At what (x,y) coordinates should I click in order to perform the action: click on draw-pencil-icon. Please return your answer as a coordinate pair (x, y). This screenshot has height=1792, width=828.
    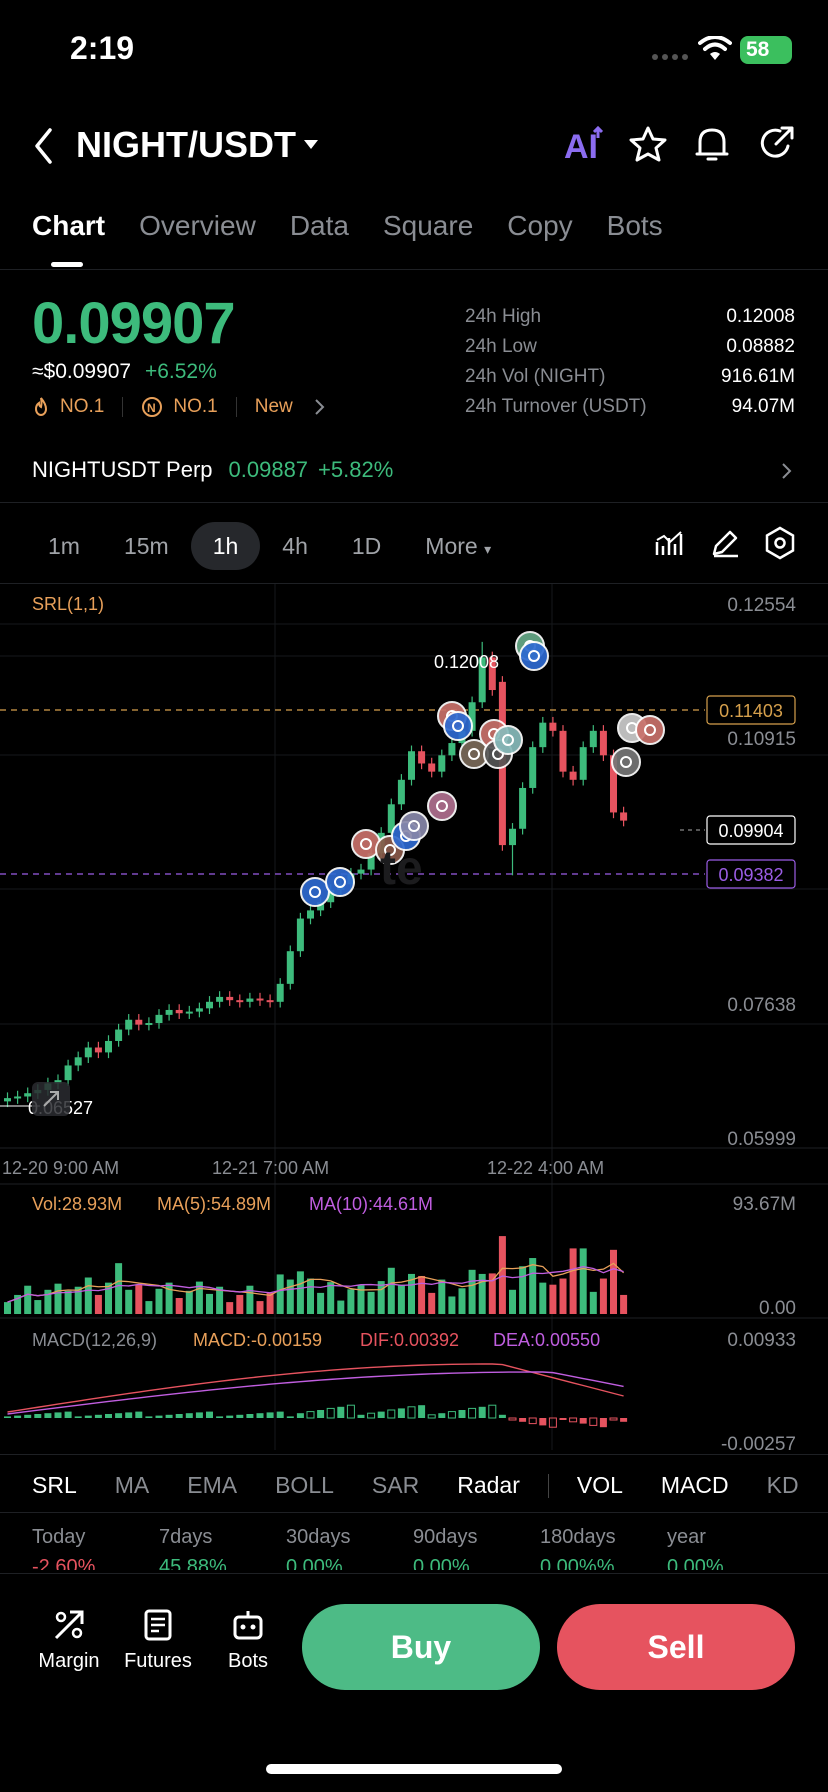
    Looking at the image, I should click on (725, 543).